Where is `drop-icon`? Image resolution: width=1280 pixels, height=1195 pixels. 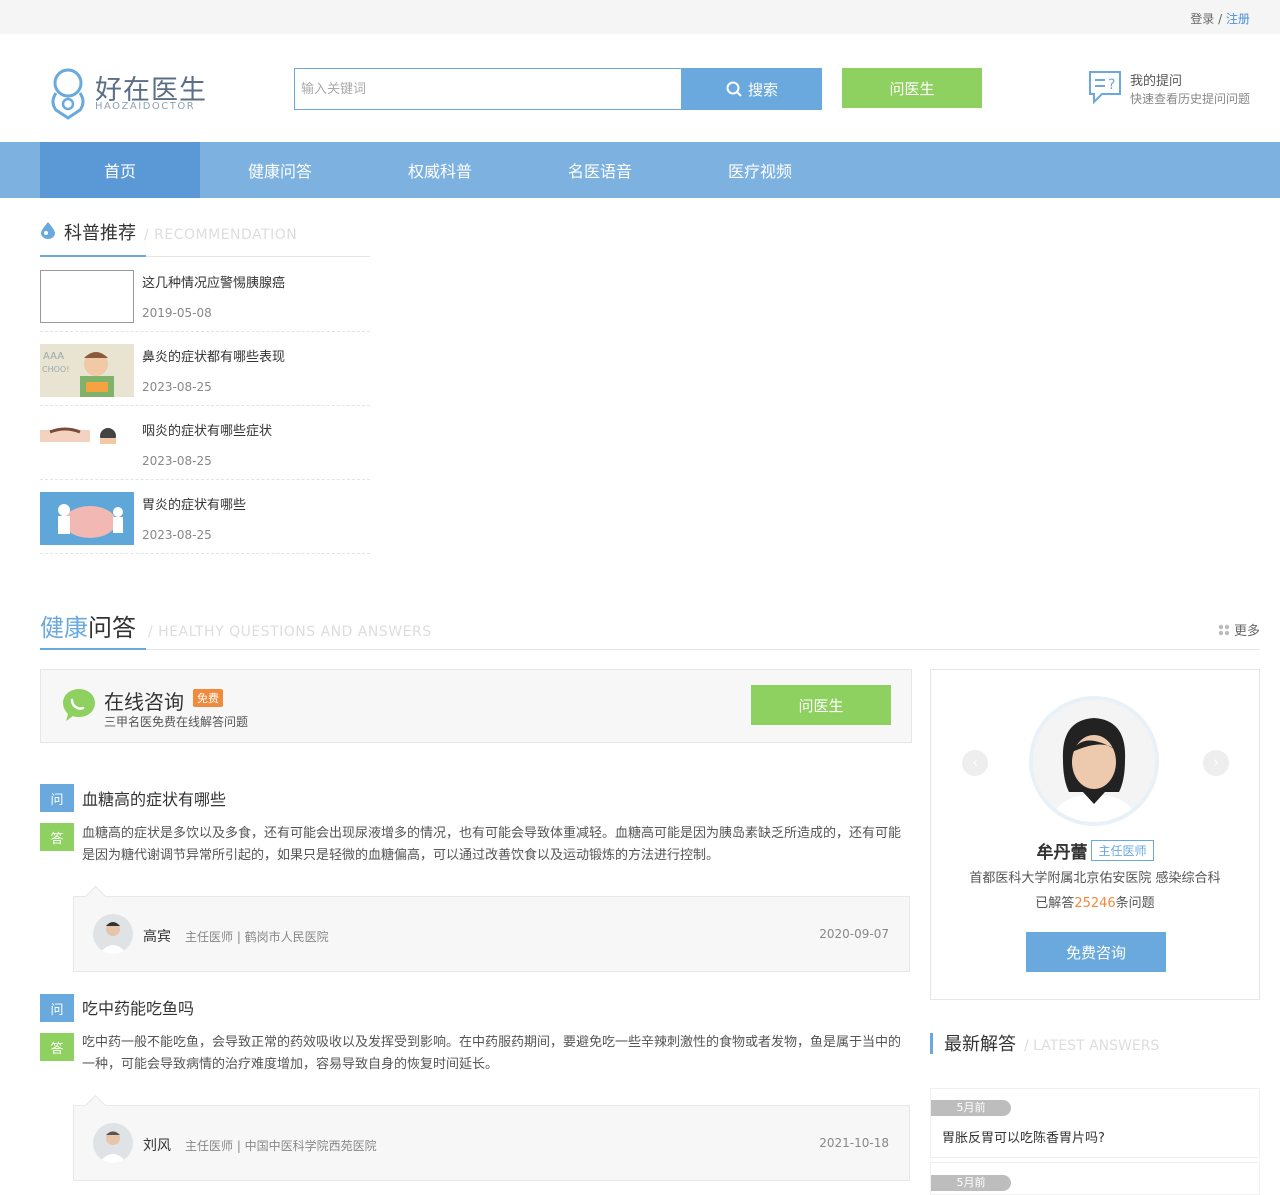
drop-icon is located at coordinates (48, 230).